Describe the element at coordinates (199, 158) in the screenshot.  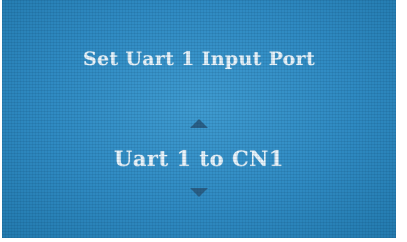
I see `selected-option-value: Uart 1 to CN1` at that location.